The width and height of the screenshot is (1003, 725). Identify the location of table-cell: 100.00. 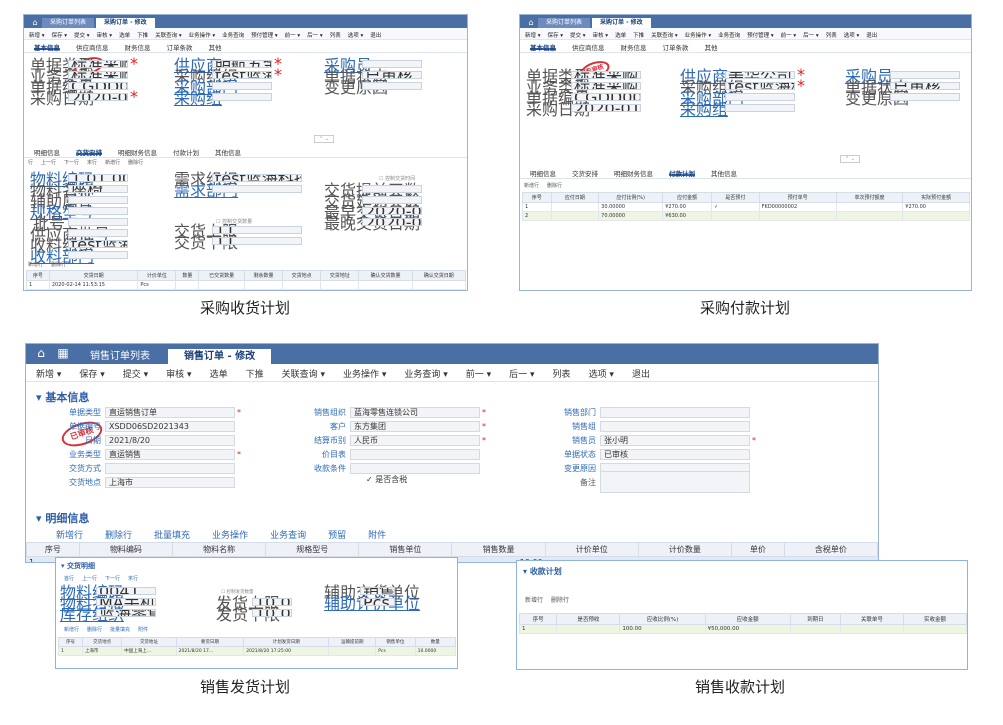
(662, 629).